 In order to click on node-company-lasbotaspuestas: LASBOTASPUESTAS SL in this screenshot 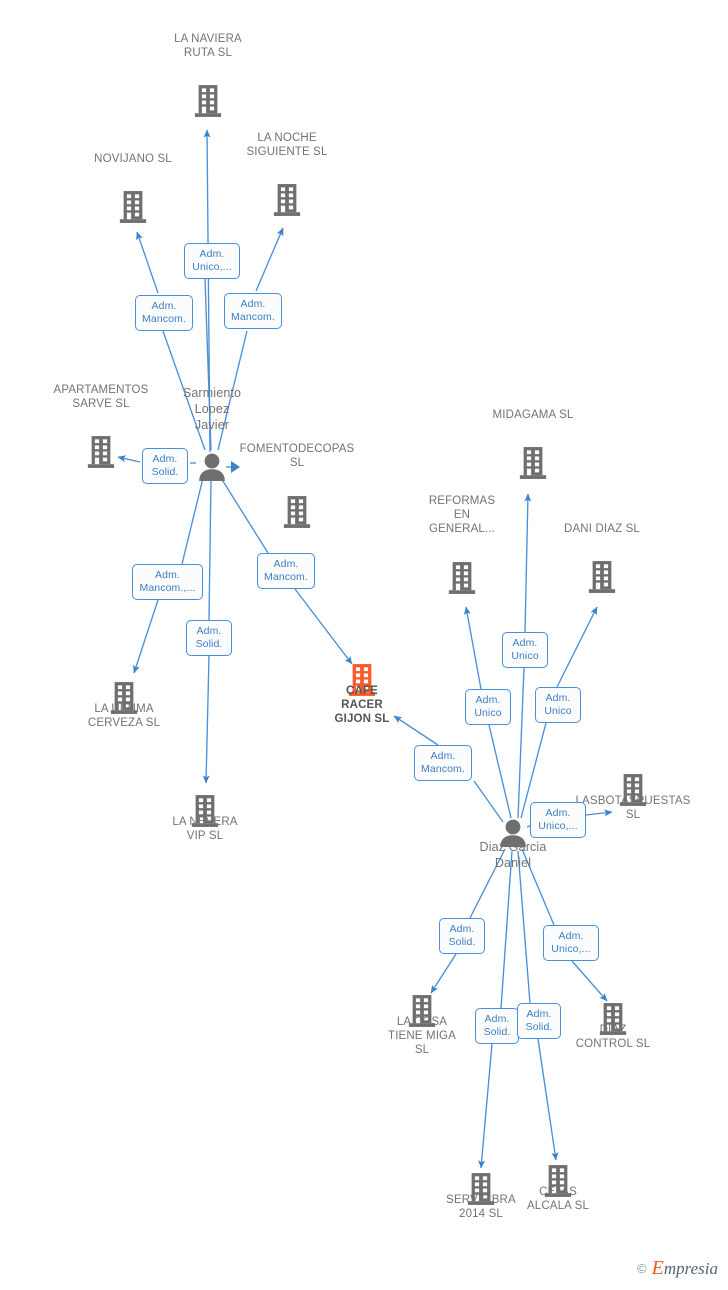, I will do `click(633, 797)`.